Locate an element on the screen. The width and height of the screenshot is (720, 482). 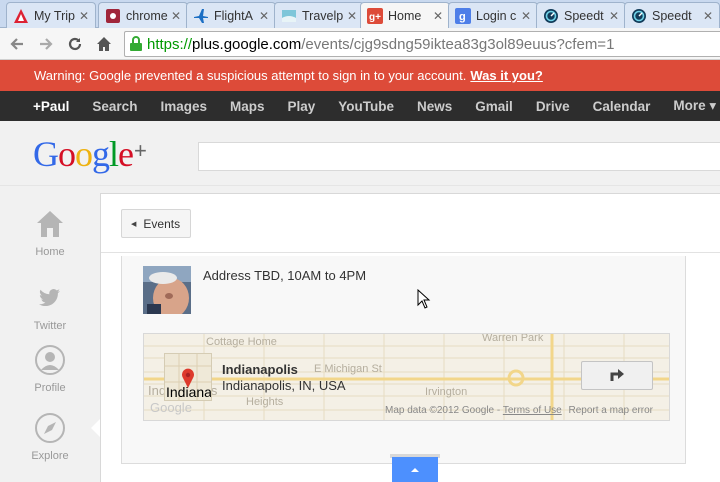
leftnav-label: Profile is located at coordinates (50, 388).